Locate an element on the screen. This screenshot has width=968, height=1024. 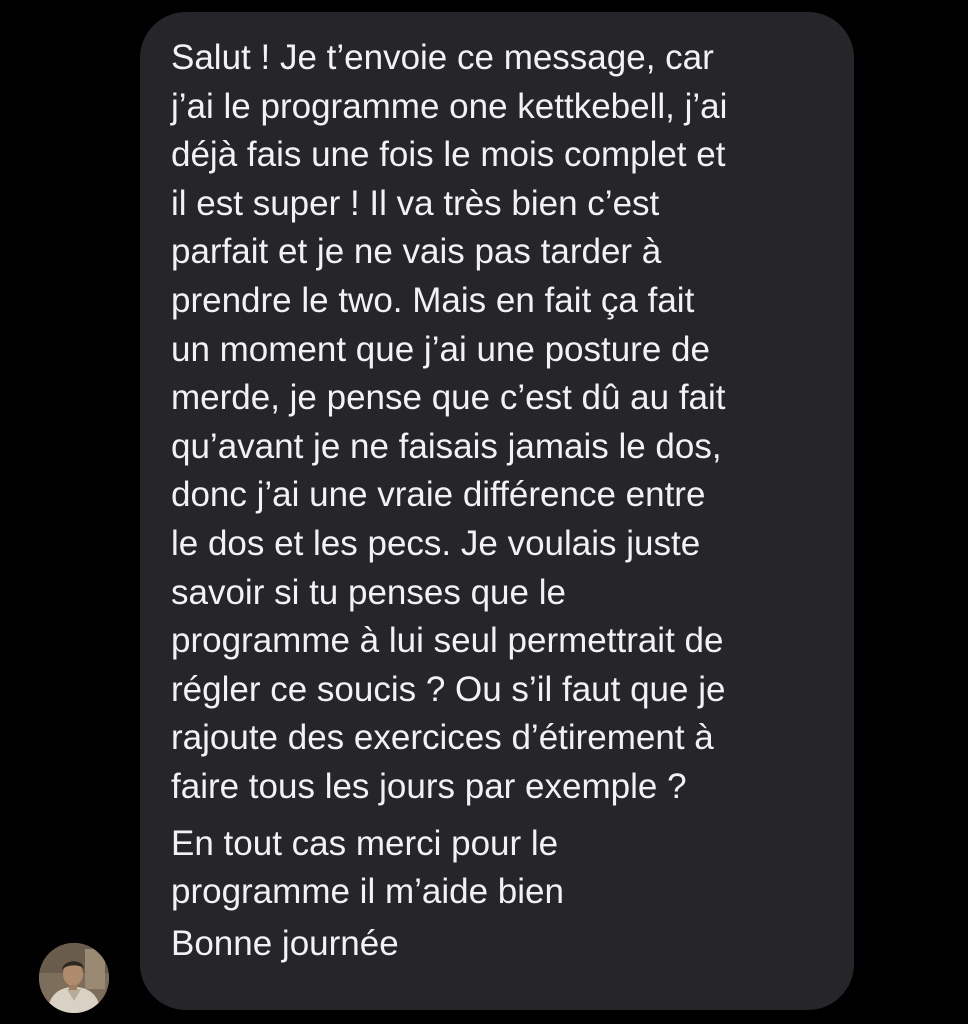
message-line: régler ce soucis ? Ou s’il faut que je is located at coordinates (448, 689).